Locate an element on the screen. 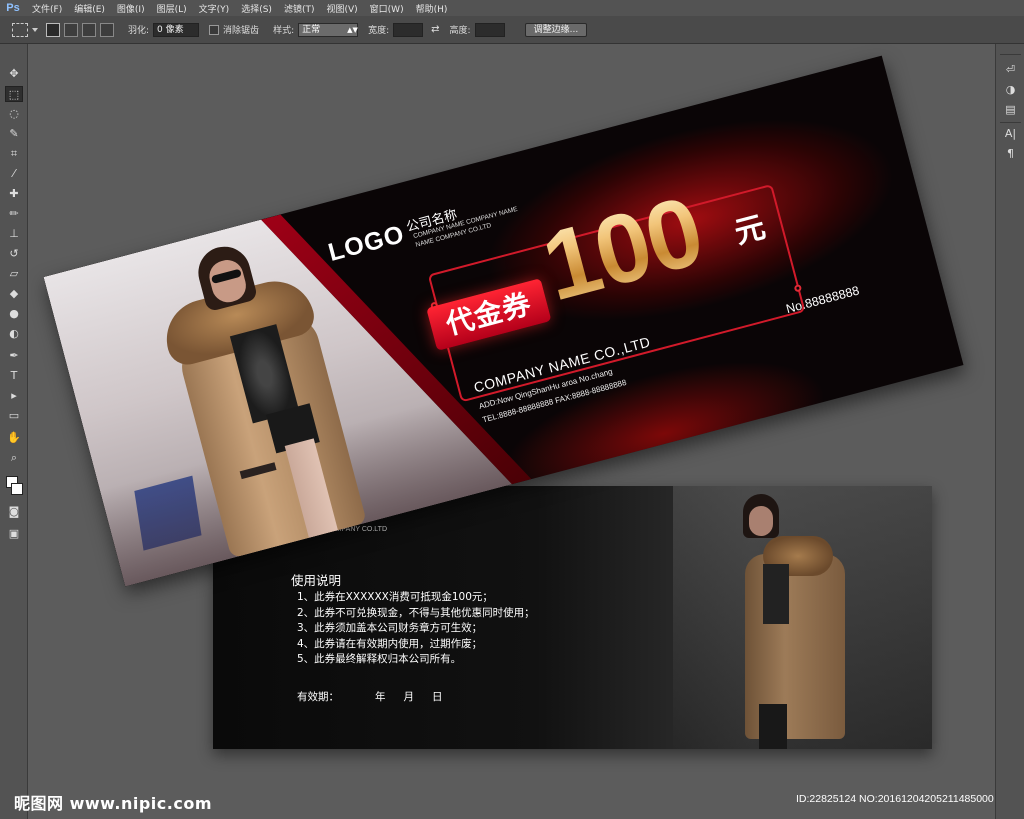 This screenshot has height=819, width=1024. validity-label: 有效期： is located at coordinates (318, 697).